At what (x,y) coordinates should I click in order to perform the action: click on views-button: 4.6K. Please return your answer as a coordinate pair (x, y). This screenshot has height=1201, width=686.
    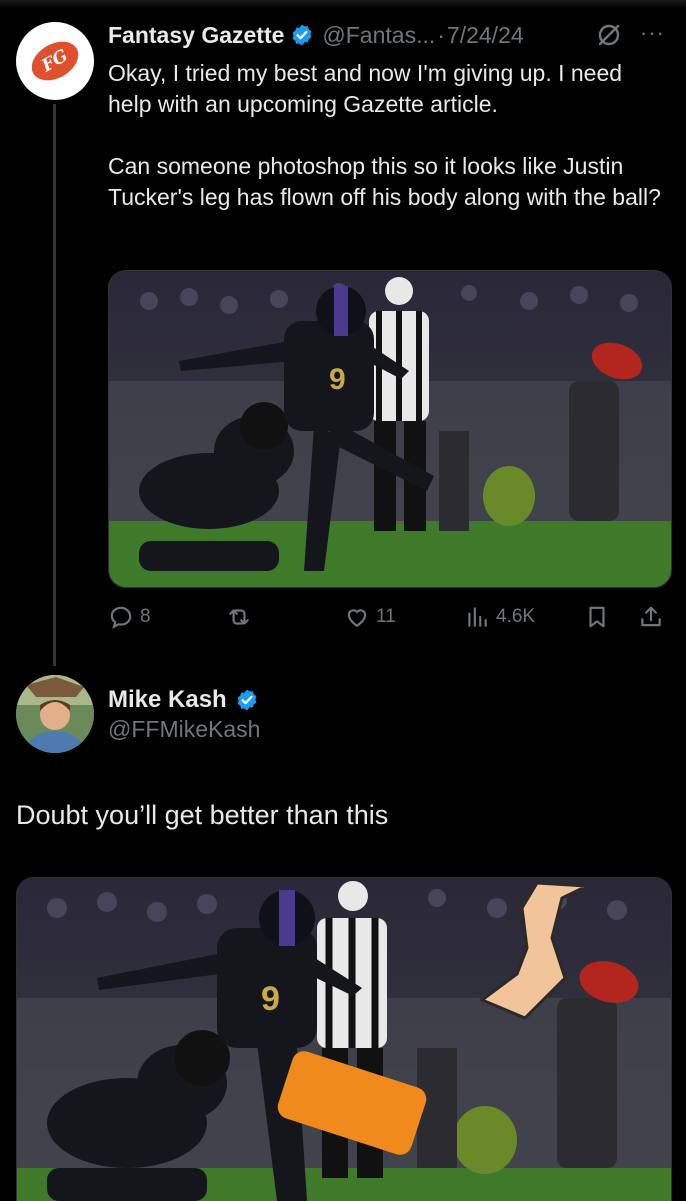
    Looking at the image, I should click on (499, 617).